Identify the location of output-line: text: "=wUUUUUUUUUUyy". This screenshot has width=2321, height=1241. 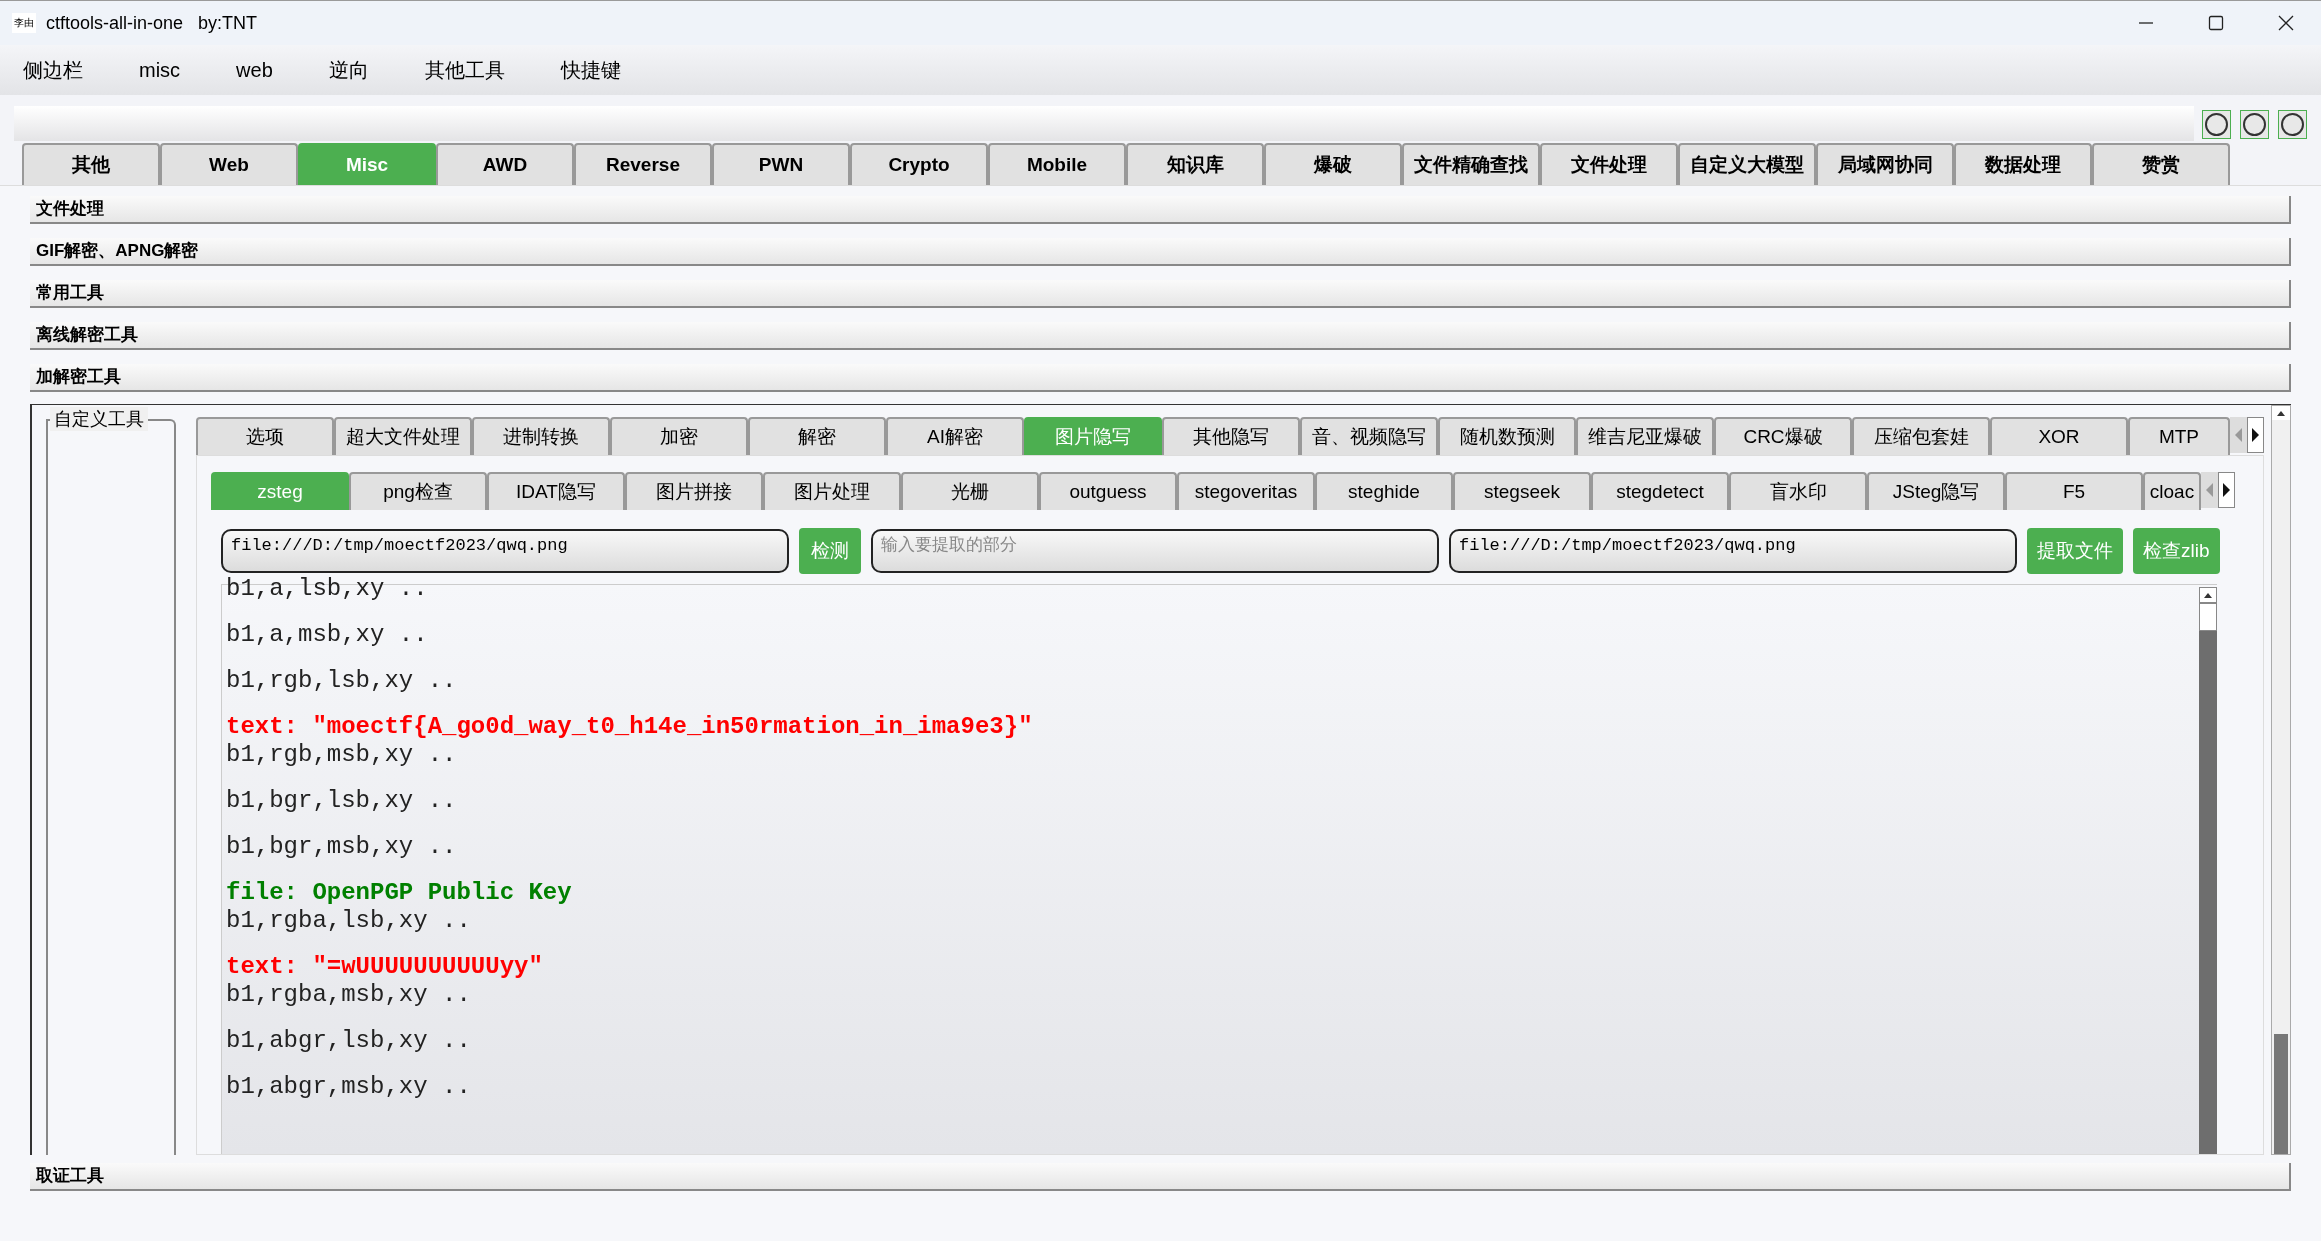
(385, 967).